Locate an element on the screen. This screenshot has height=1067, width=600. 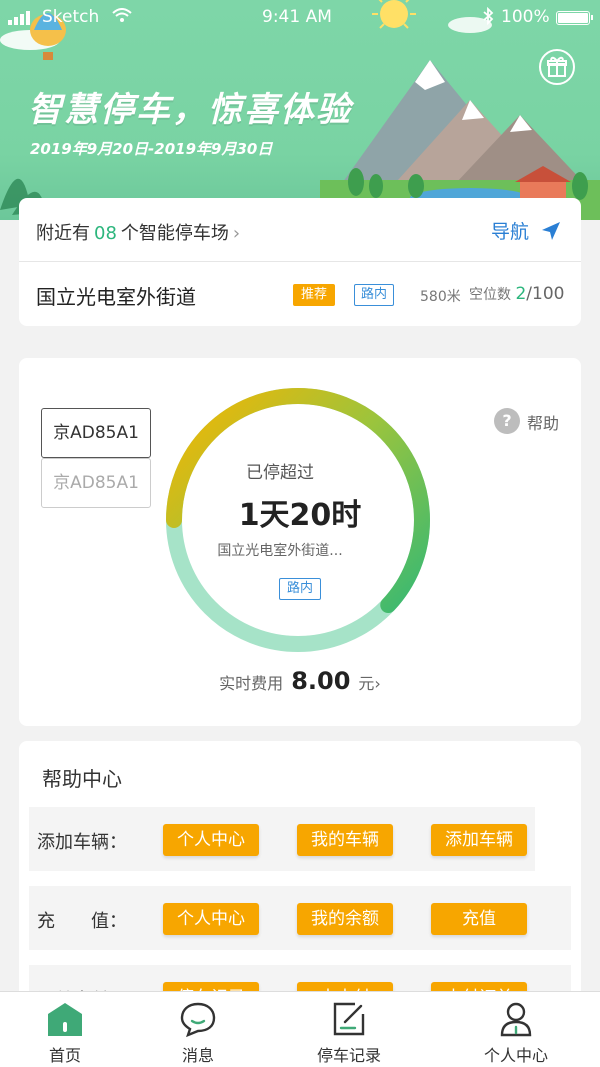
wifi-icon is located at coordinates (122, 18).